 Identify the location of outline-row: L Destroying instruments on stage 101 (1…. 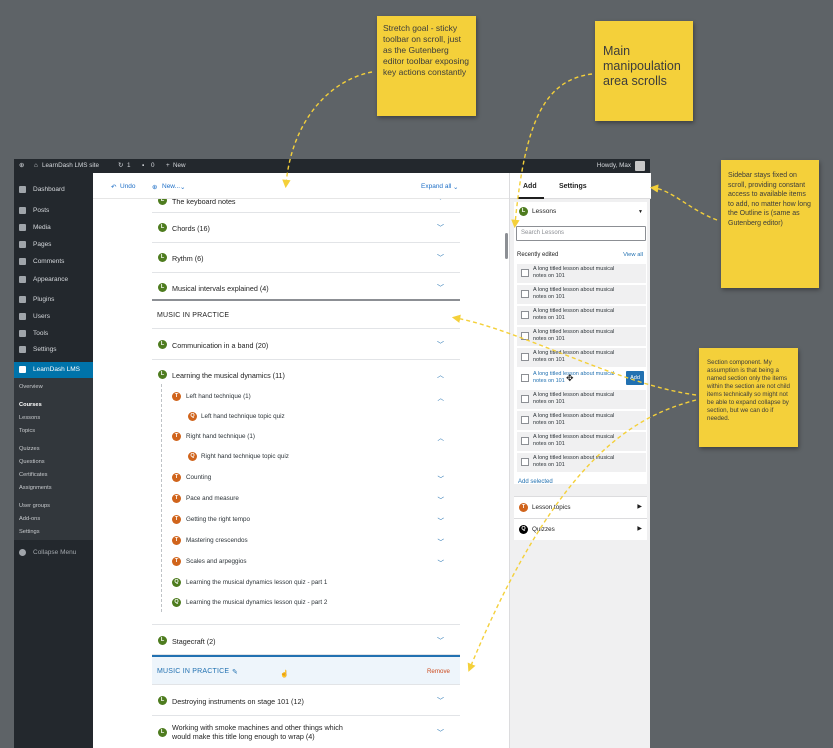
(306, 701).